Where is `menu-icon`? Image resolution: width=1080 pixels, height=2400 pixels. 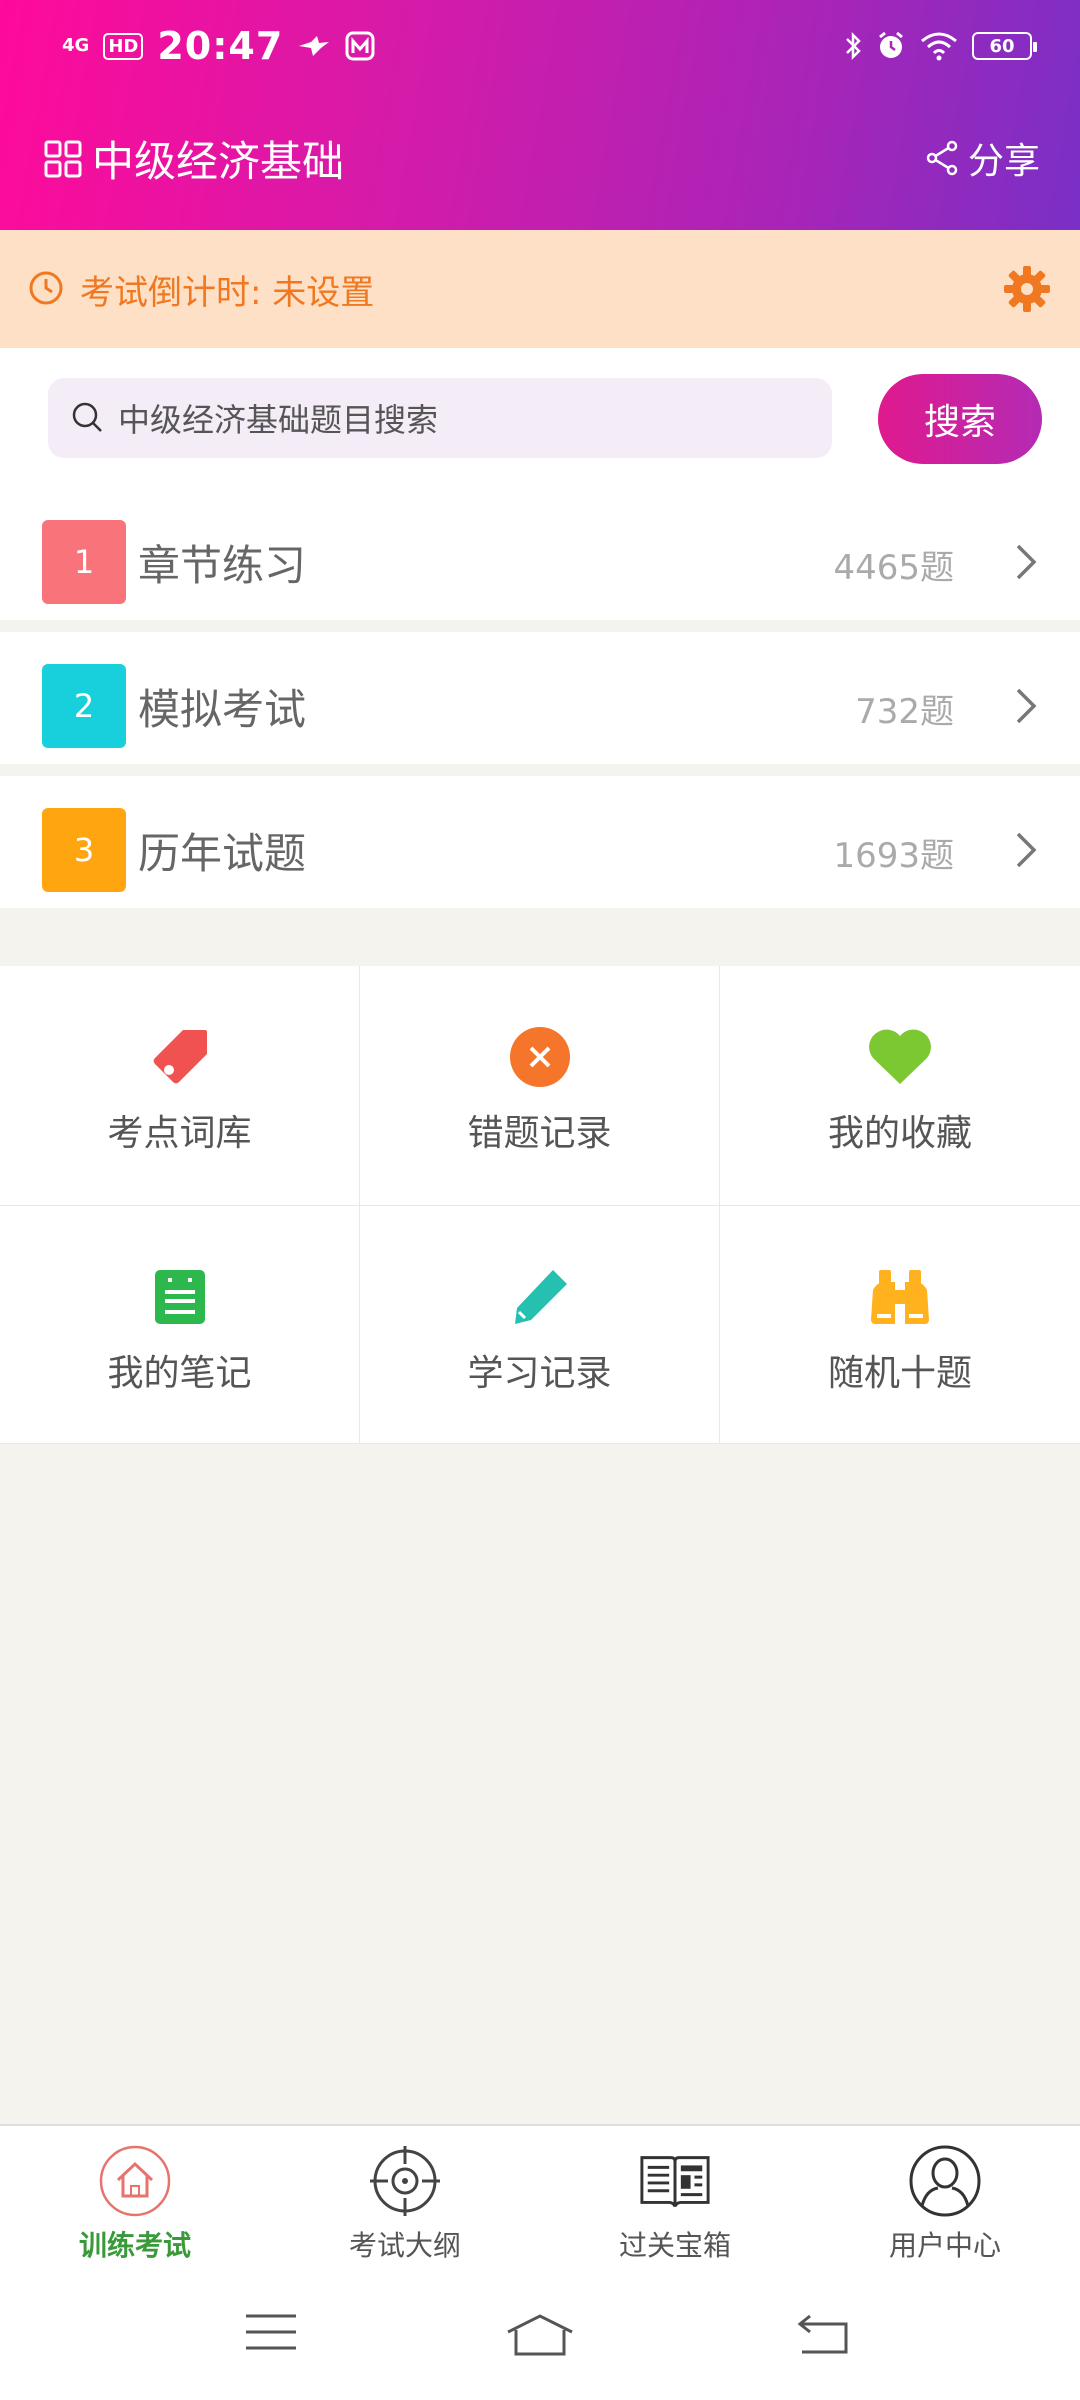 menu-icon is located at coordinates (271, 2332).